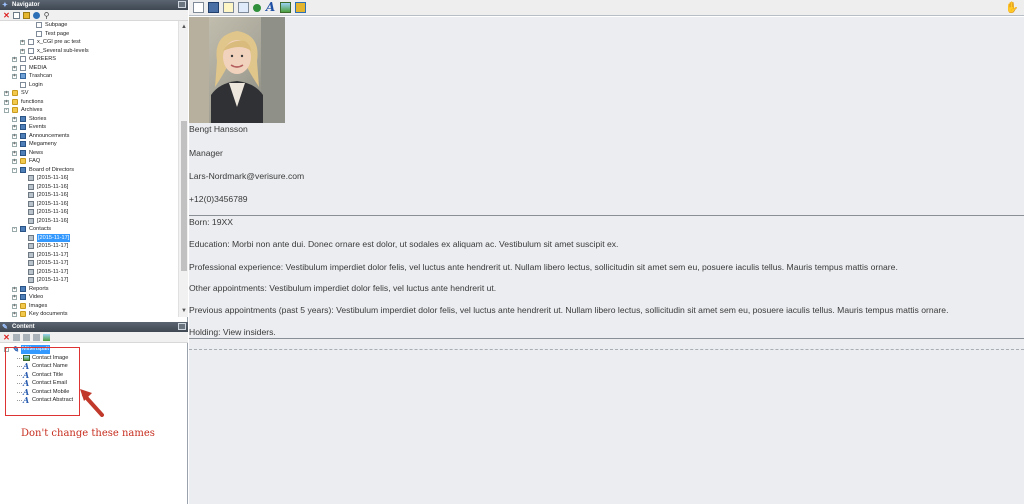 This screenshot has height=504, width=1024. I want to click on tree-node: Test page, so click(89, 34).